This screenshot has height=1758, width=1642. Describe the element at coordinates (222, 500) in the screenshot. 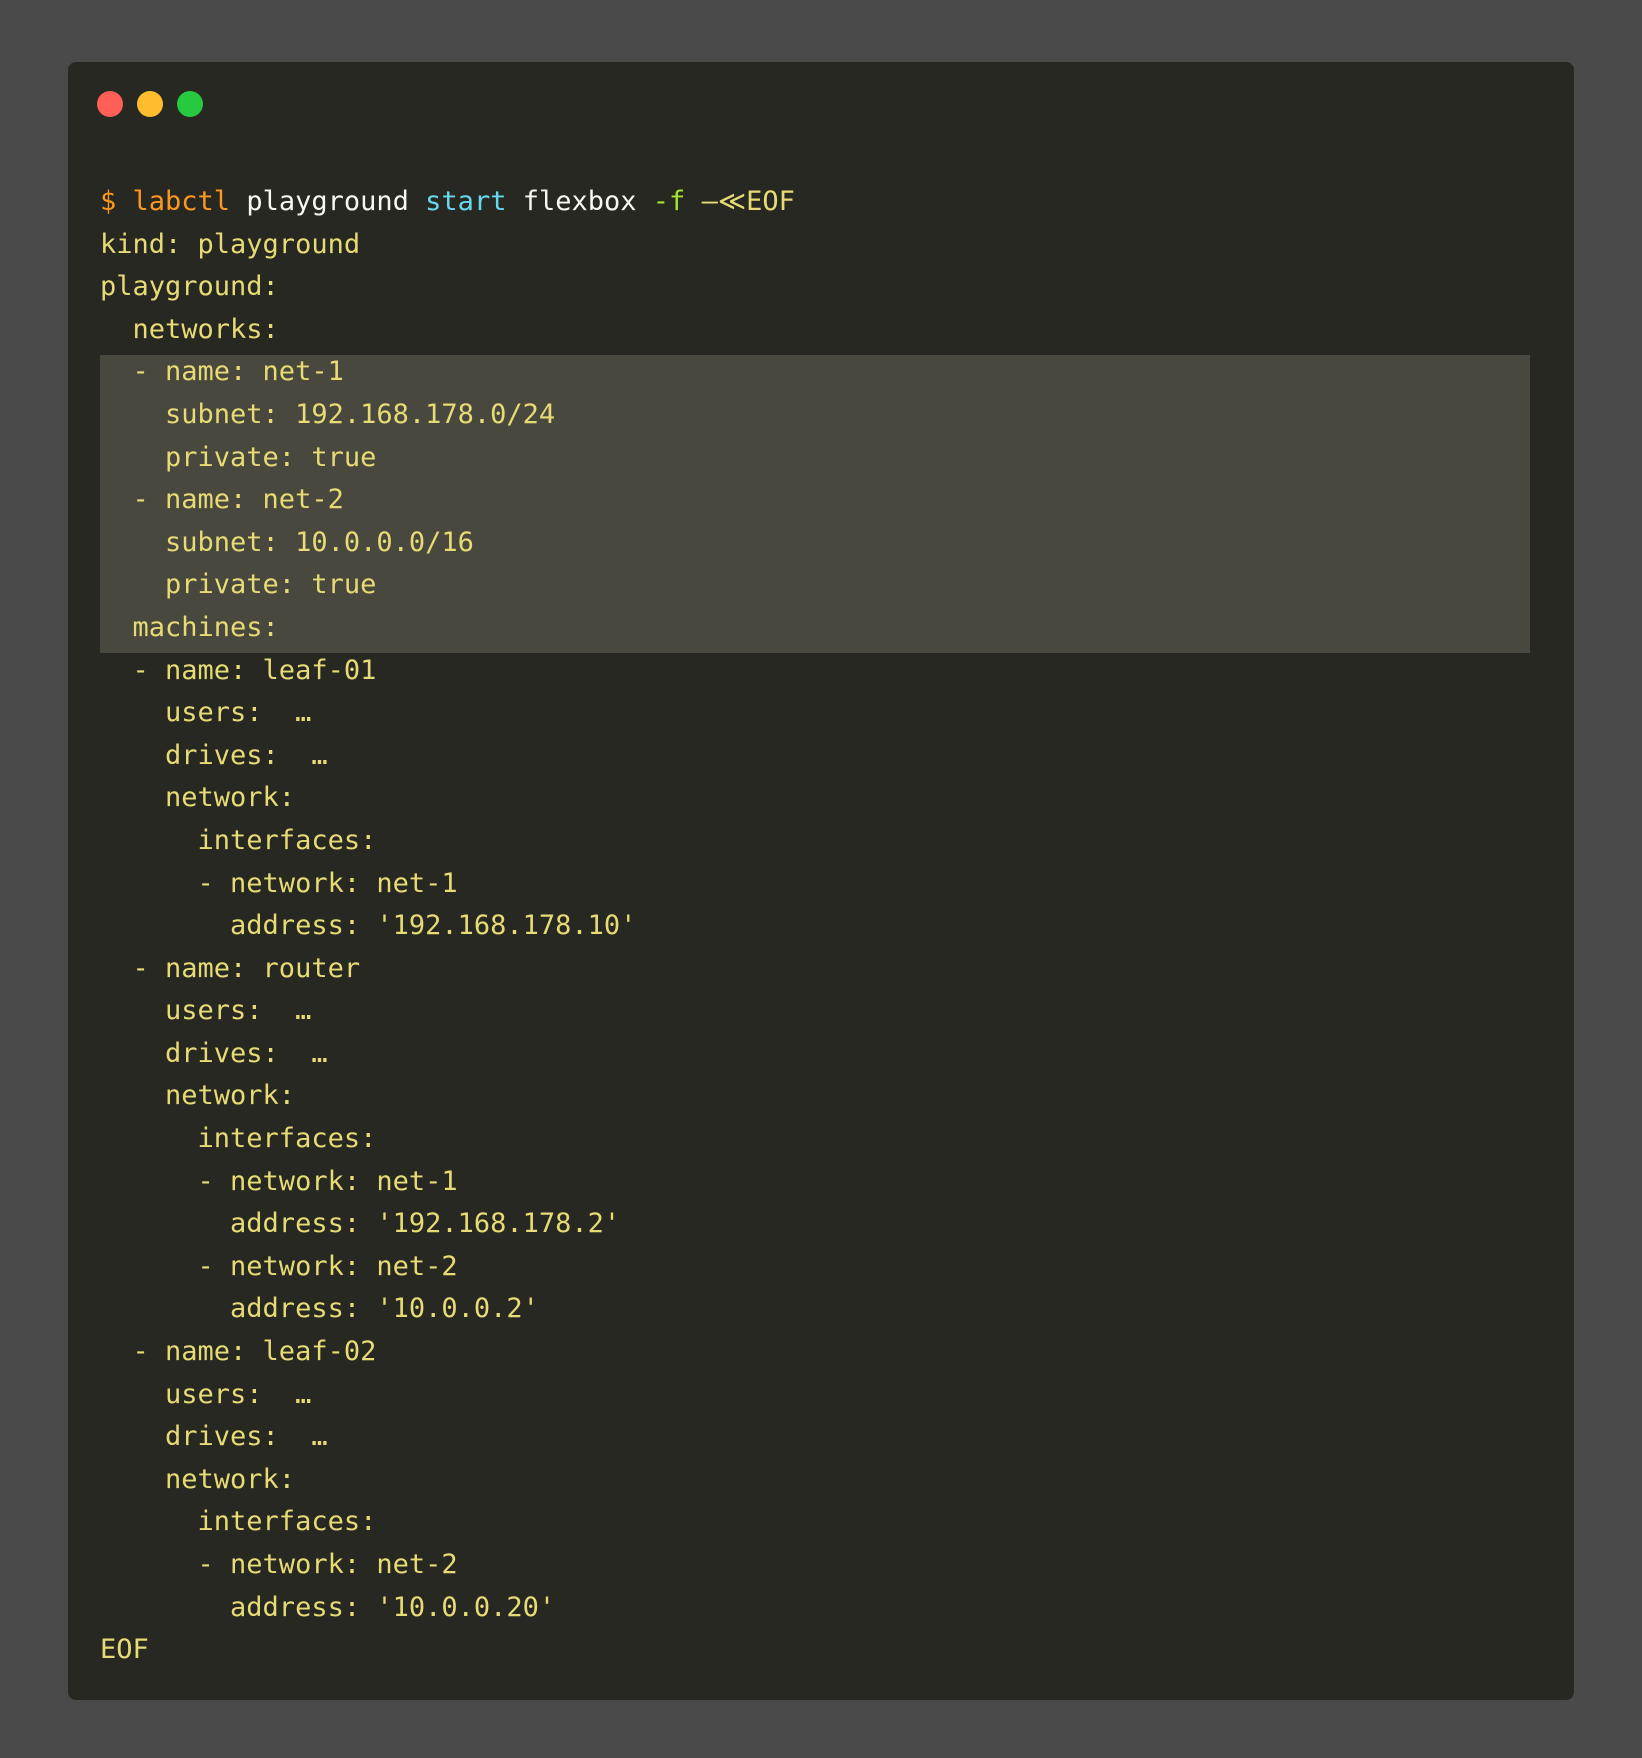

I see `yaml-line: - name: net-2` at that location.